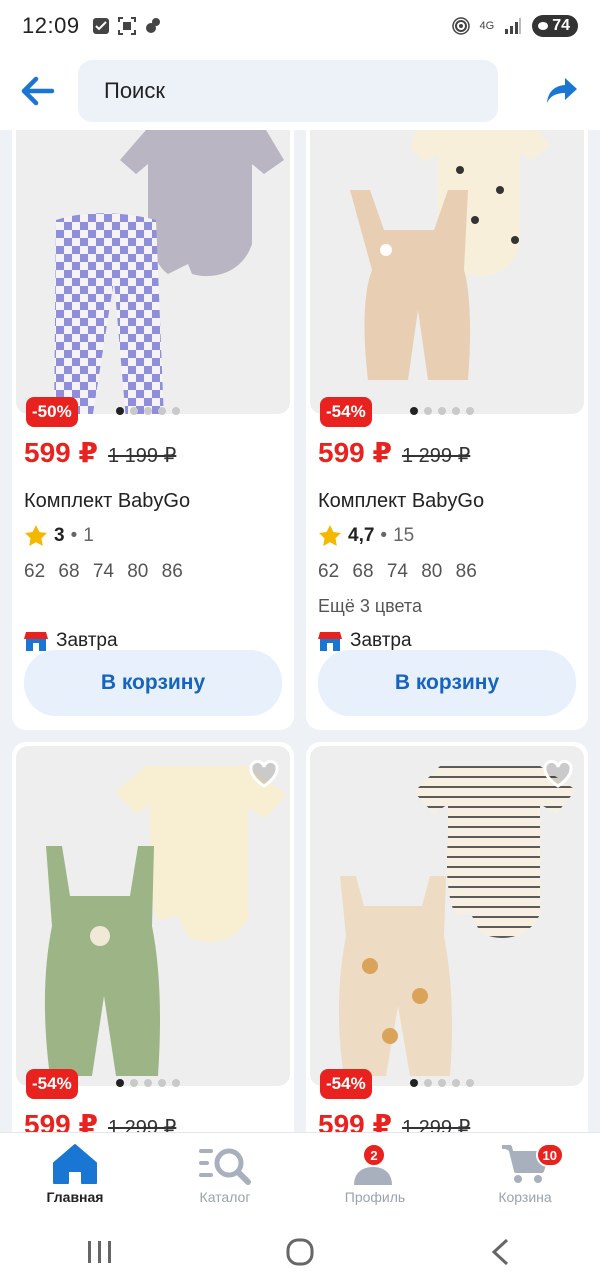  Describe the element at coordinates (370, 606) in the screenshot. I see `more-colors-label: Ещё 3 цвета` at that location.